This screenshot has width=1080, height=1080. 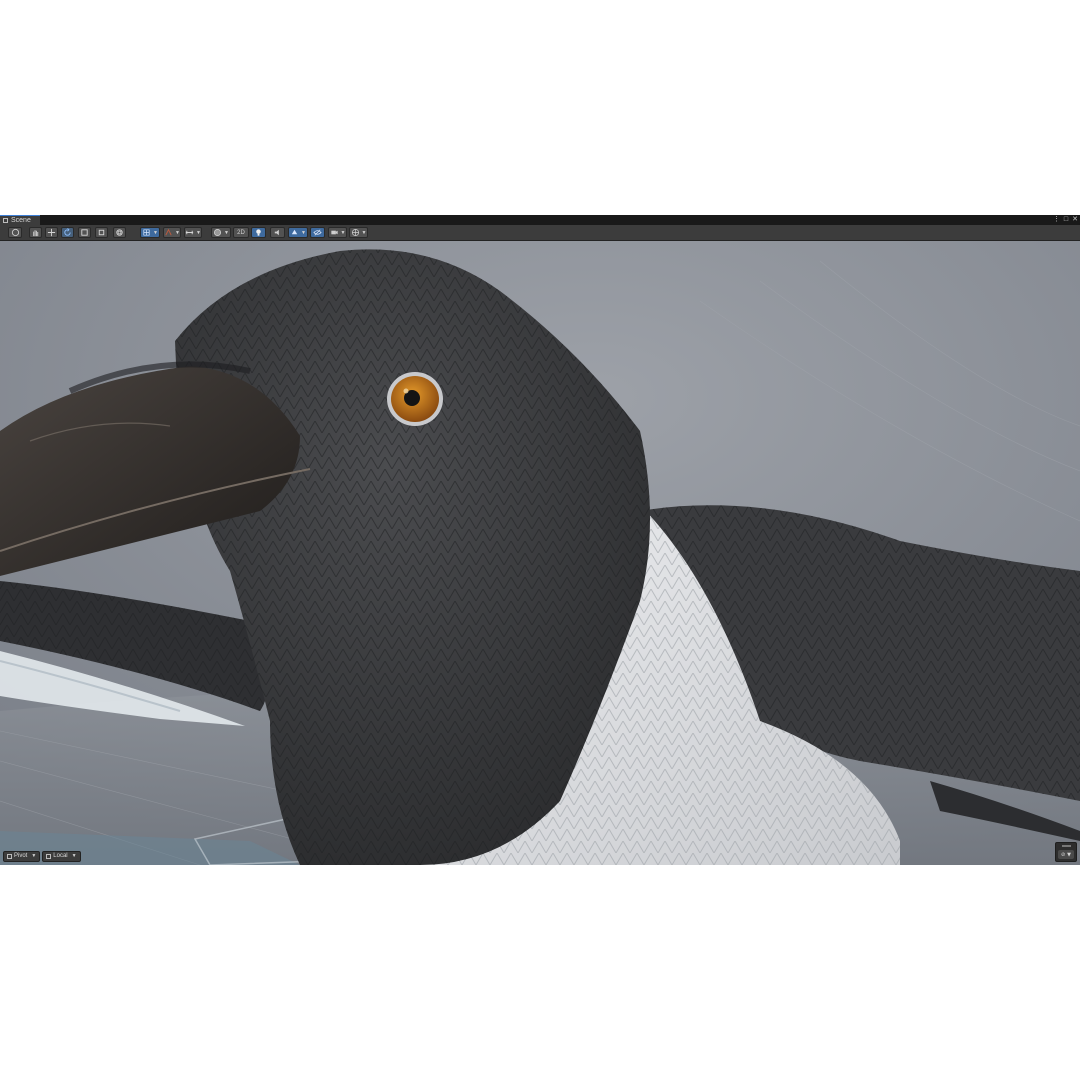 I want to click on close-icon: ✕, so click(x=1075, y=220).